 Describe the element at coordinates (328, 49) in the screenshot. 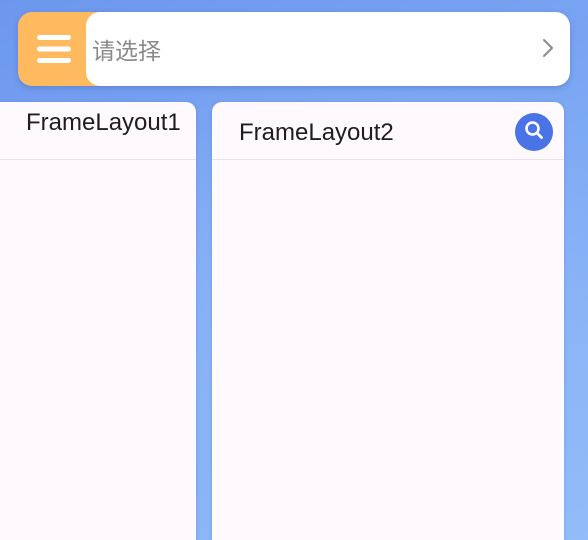

I see `select-dropdown: 请选择` at that location.